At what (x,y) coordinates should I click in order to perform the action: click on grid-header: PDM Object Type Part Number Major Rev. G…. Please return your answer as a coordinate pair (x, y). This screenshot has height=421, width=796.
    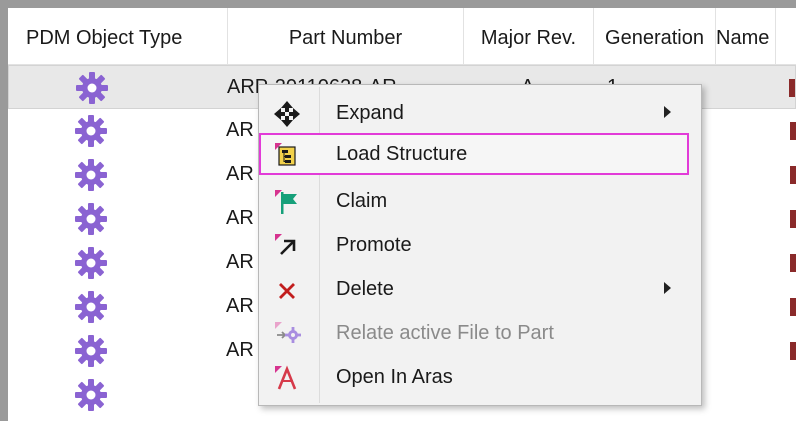
    Looking at the image, I should click on (402, 36).